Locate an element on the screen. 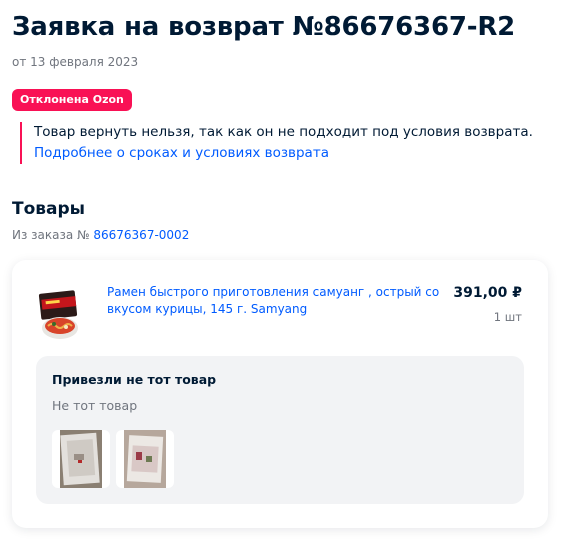  status-badge: Отклонена Ozon is located at coordinates (72, 100).